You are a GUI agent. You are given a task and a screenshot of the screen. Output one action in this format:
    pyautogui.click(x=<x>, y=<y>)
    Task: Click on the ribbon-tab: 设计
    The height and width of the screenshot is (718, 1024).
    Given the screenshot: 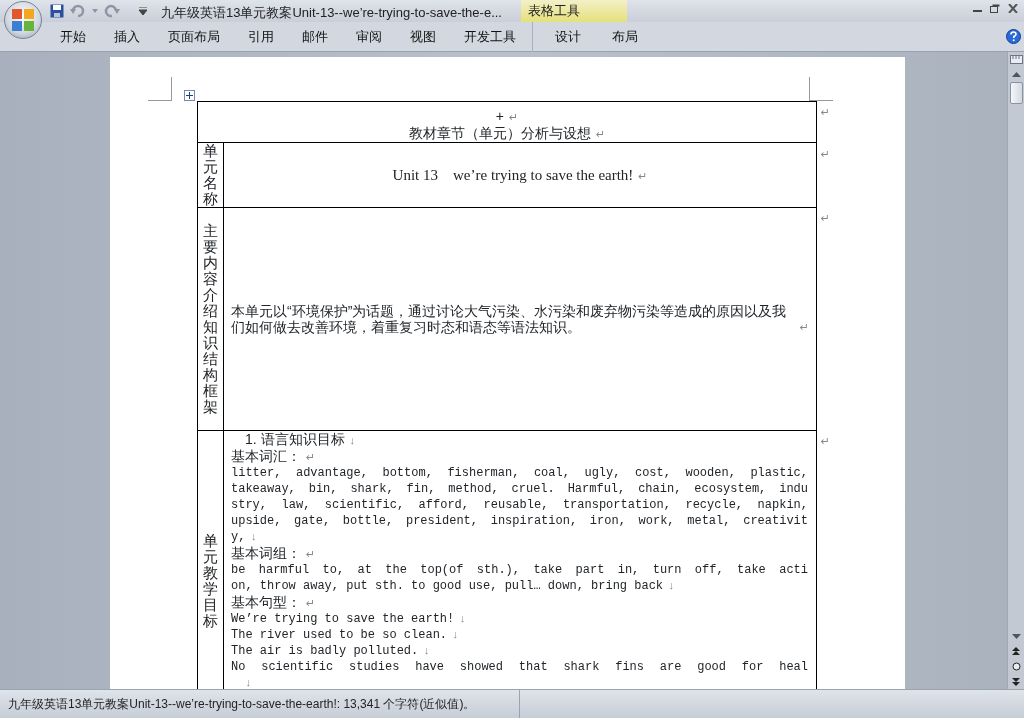 What is the action you would take?
    pyautogui.click(x=568, y=36)
    